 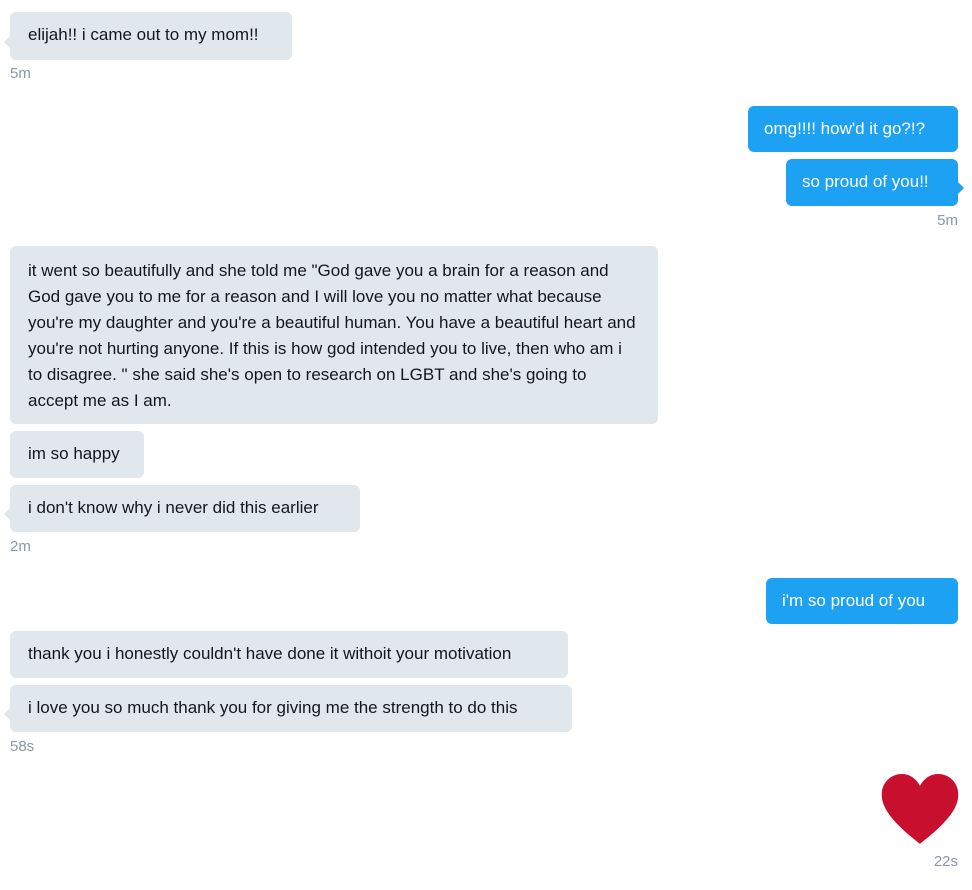 I want to click on sent-message: so proud of you!!, so click(x=875, y=182).